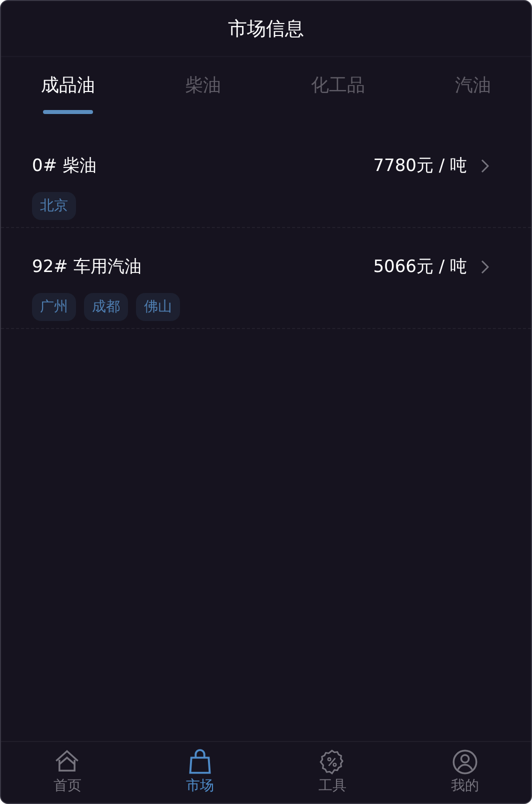  Describe the element at coordinates (54, 307) in the screenshot. I see `city-tag: 广州` at that location.